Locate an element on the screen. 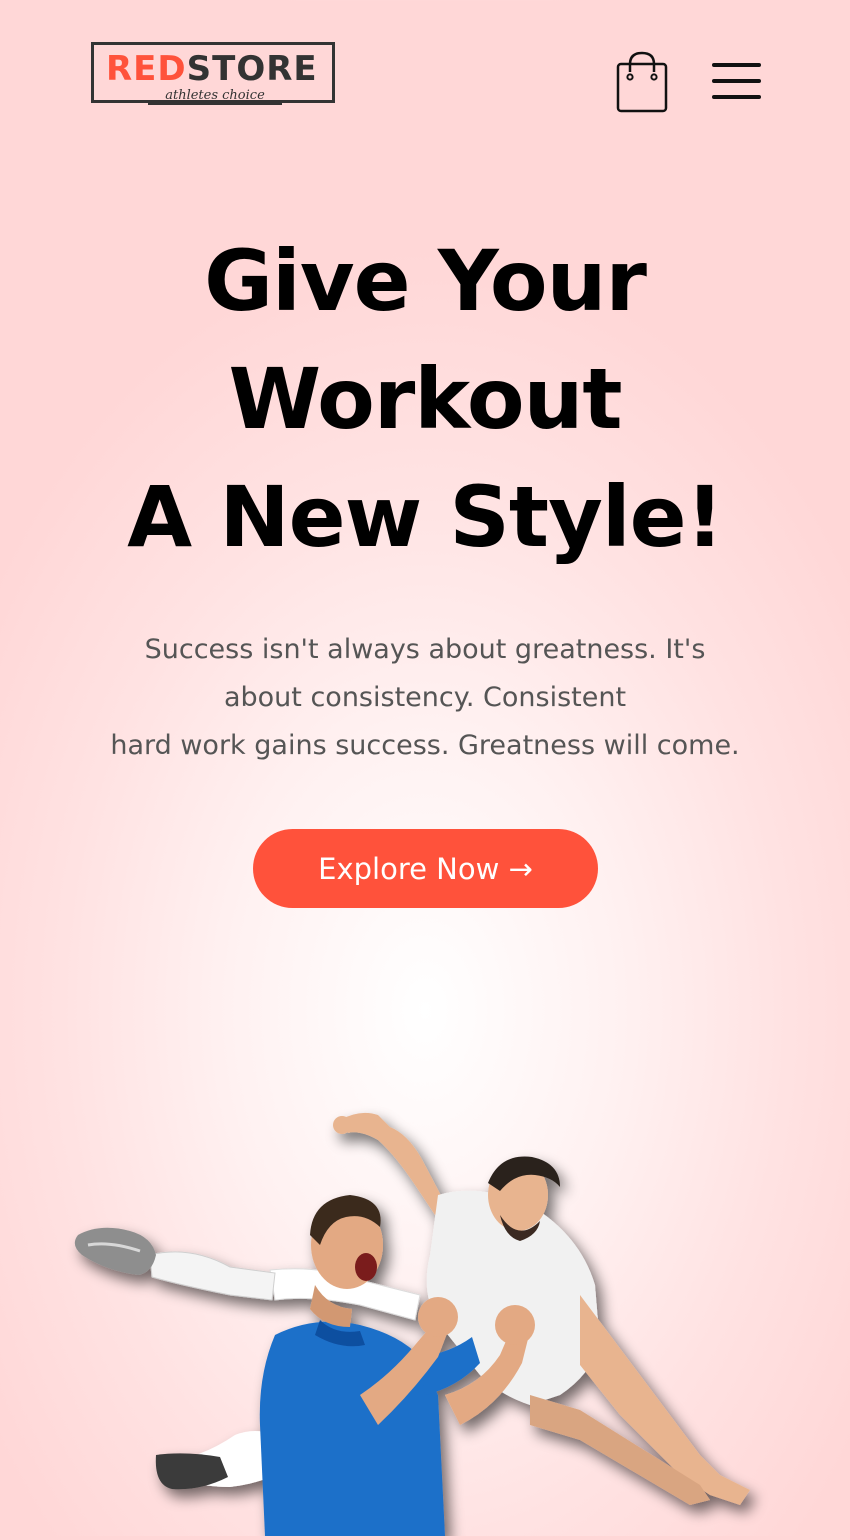  explore-now-button: Explore Now → is located at coordinates (425, 868).